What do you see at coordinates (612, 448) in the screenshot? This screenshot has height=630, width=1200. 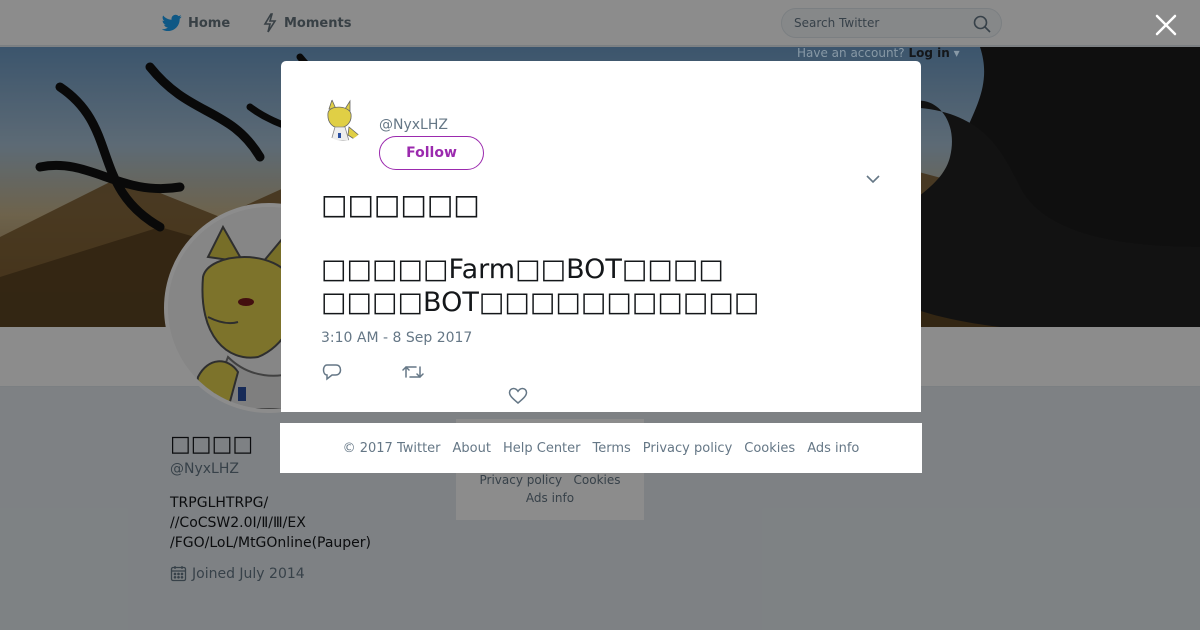 I see `footer-link-terms: Terms` at bounding box center [612, 448].